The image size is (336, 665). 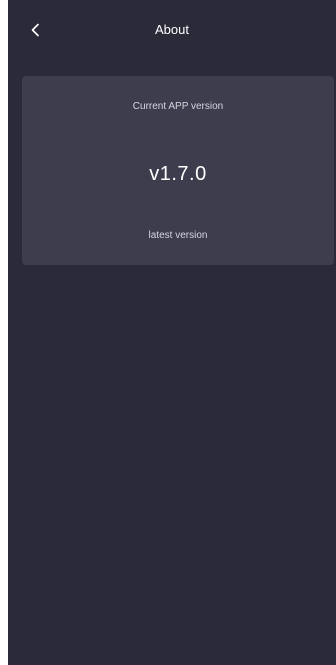 I want to click on header-bar: About, so click(x=172, y=31).